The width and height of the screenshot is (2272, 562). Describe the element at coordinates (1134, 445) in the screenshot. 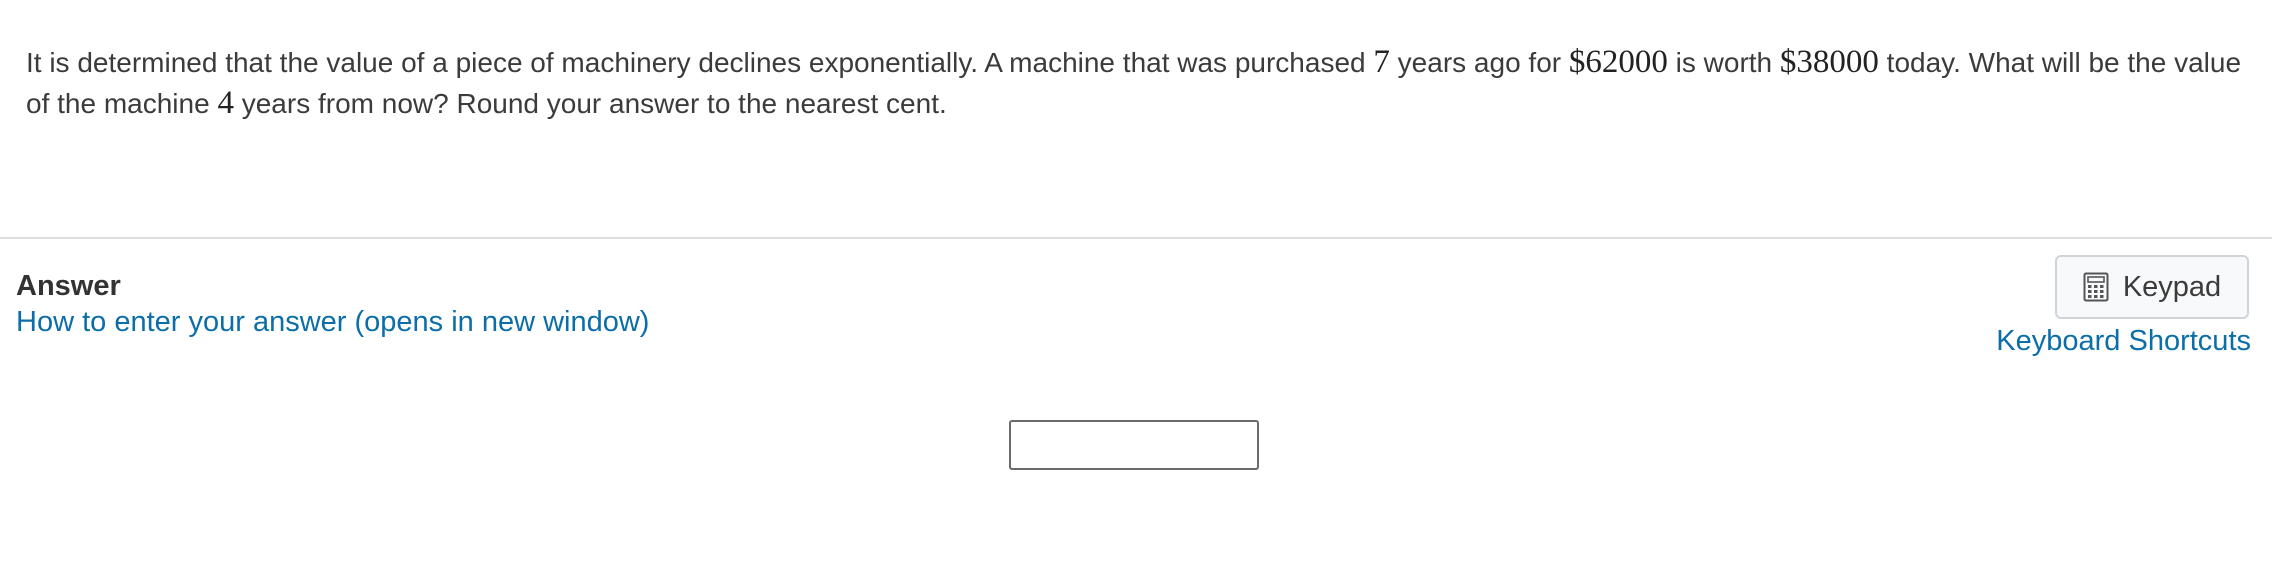

I see `answer-input` at that location.